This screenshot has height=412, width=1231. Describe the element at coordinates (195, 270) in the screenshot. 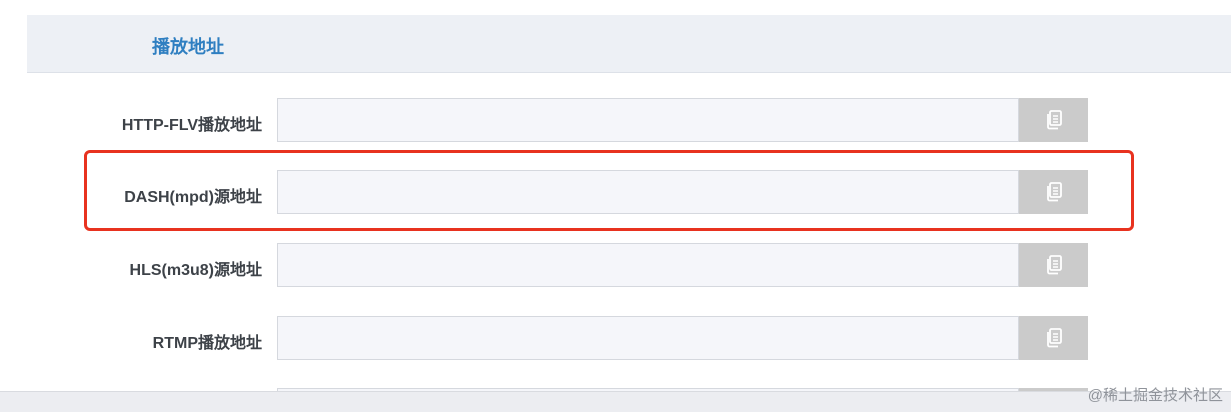

I see `row-label: HLS(m3u8)源地址` at that location.